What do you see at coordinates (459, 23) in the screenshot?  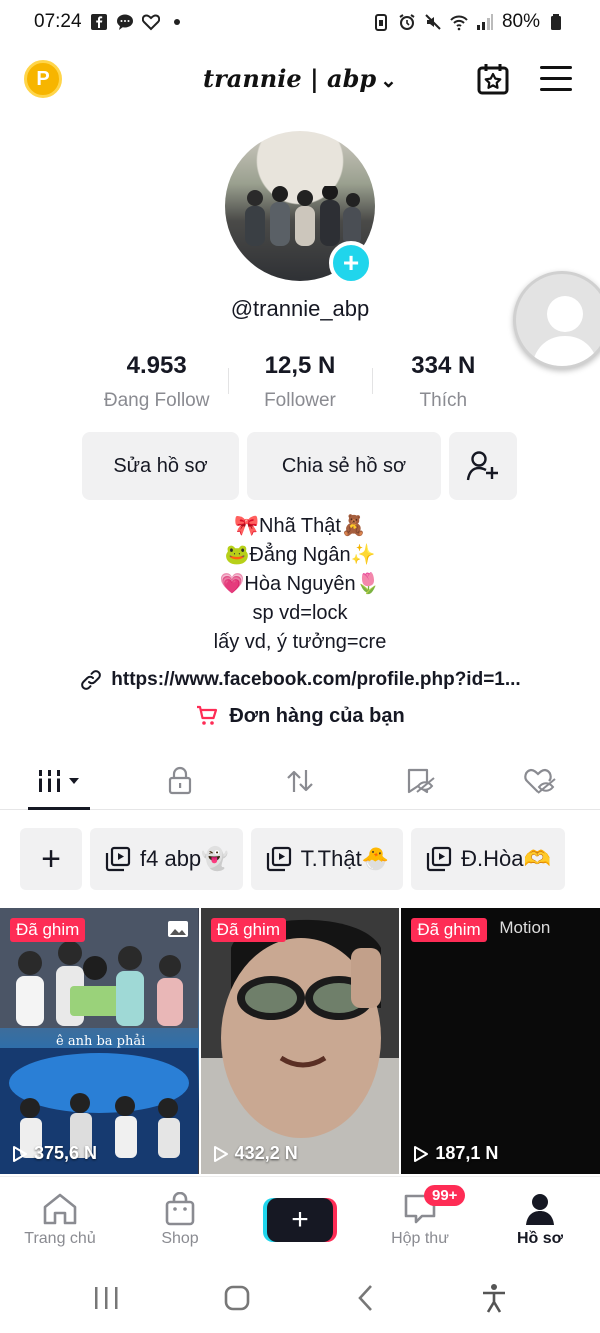 I see `wifi-icon` at bounding box center [459, 23].